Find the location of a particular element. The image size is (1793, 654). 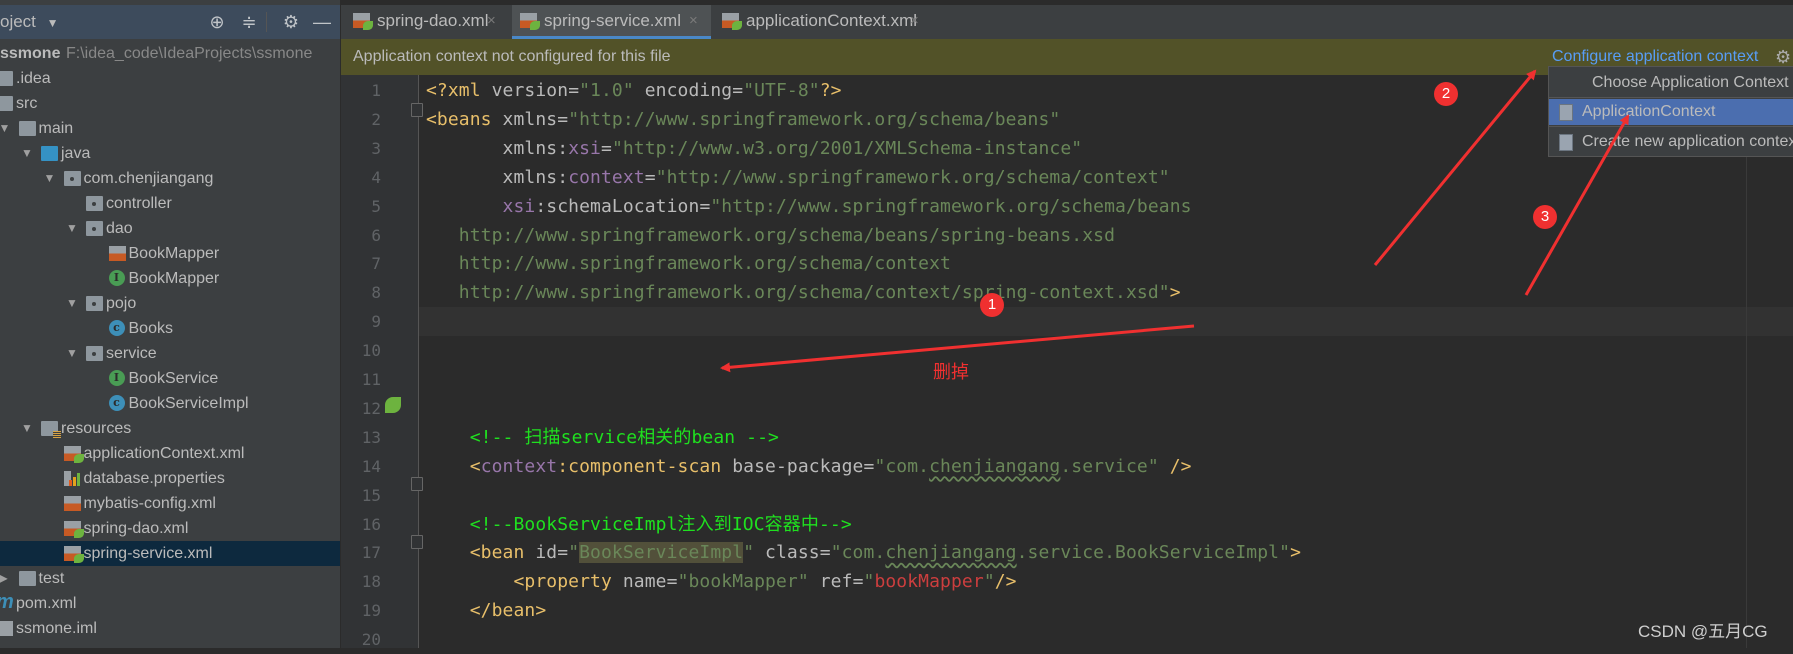

popup-item-applicationcontext: ApplicationContext is located at coordinates (1671, 112).